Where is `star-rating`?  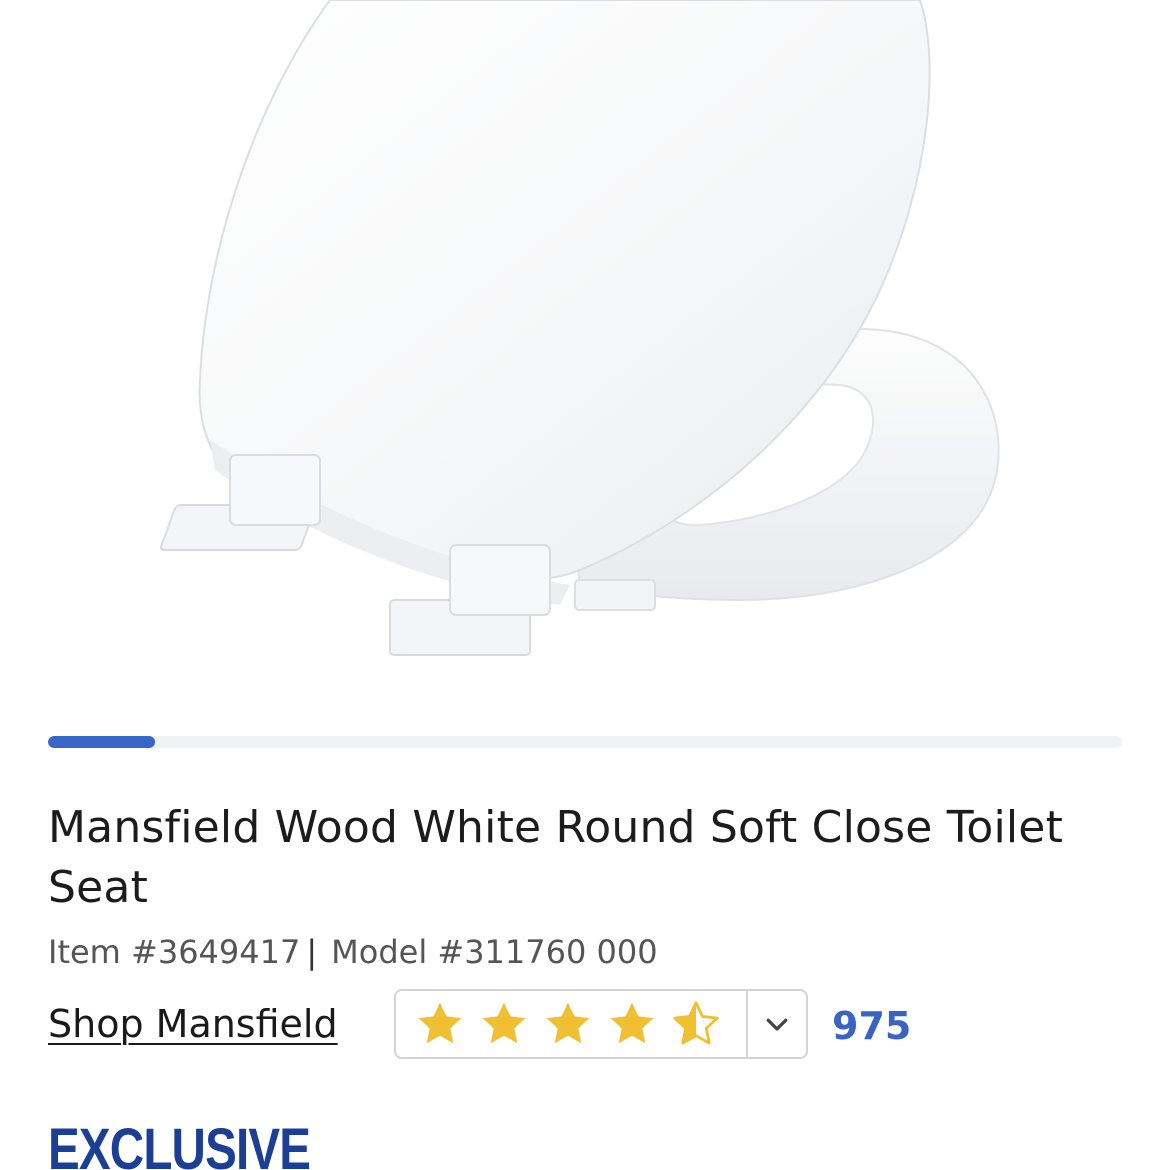 star-rating is located at coordinates (572, 1024).